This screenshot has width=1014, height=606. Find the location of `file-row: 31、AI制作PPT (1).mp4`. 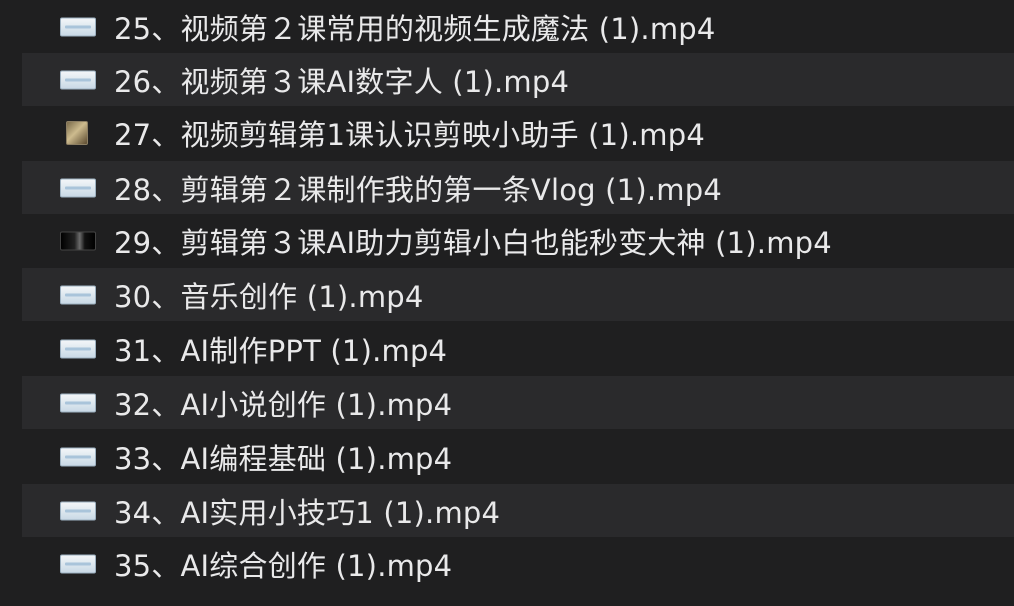

file-row: 31、AI制作PPT (1).mp4 is located at coordinates (518, 348).